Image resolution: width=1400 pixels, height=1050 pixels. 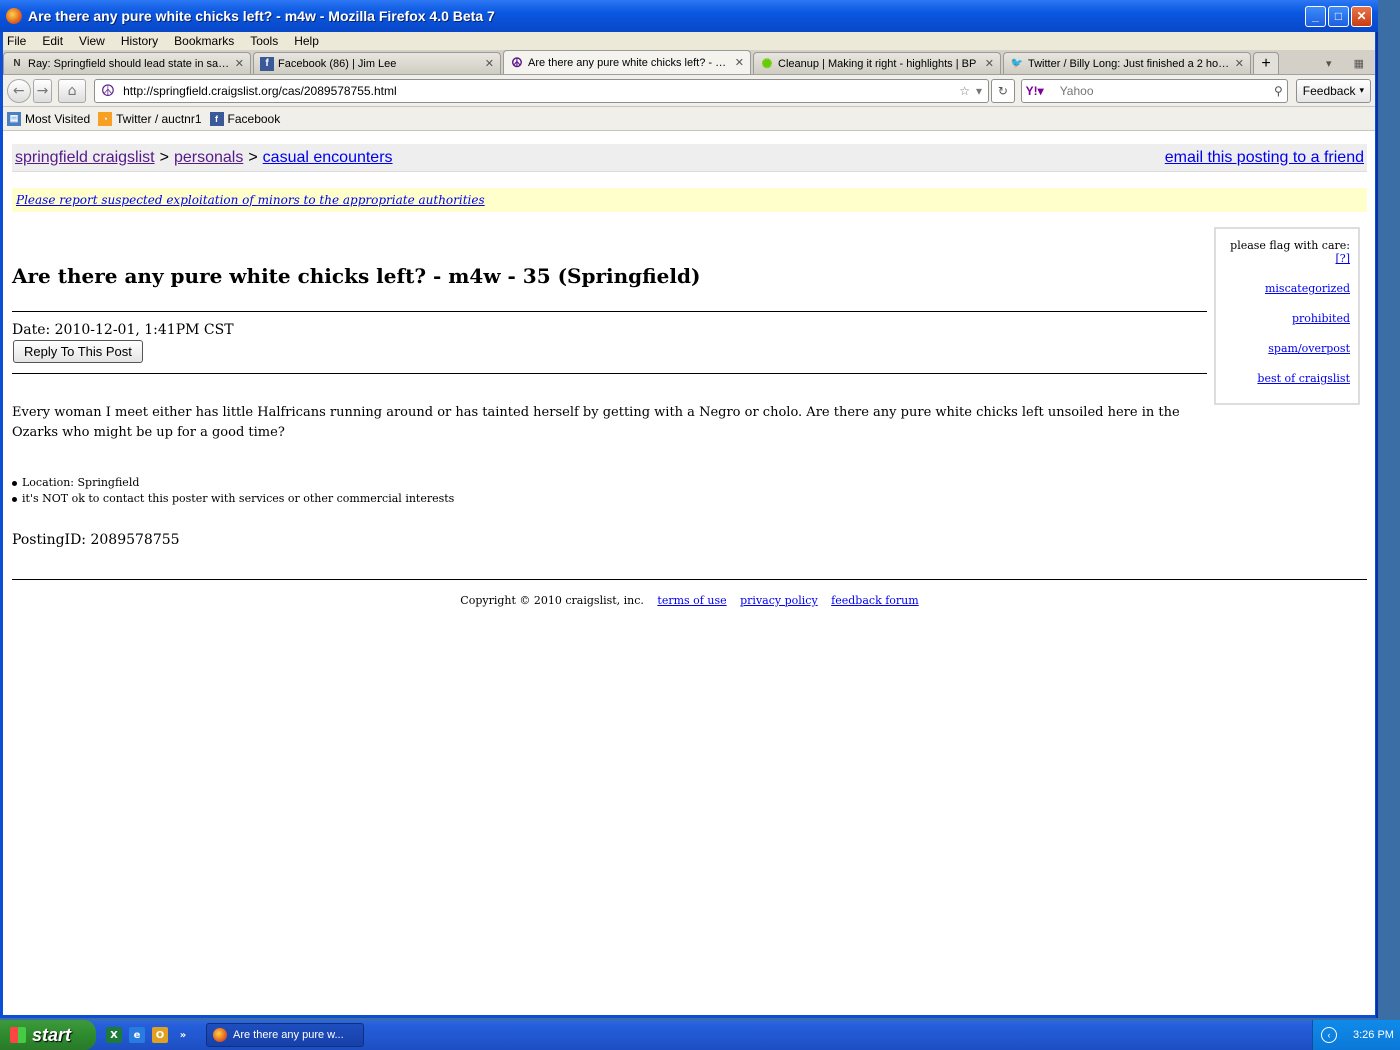 I want to click on reload-button: ↻, so click(x=1003, y=90).